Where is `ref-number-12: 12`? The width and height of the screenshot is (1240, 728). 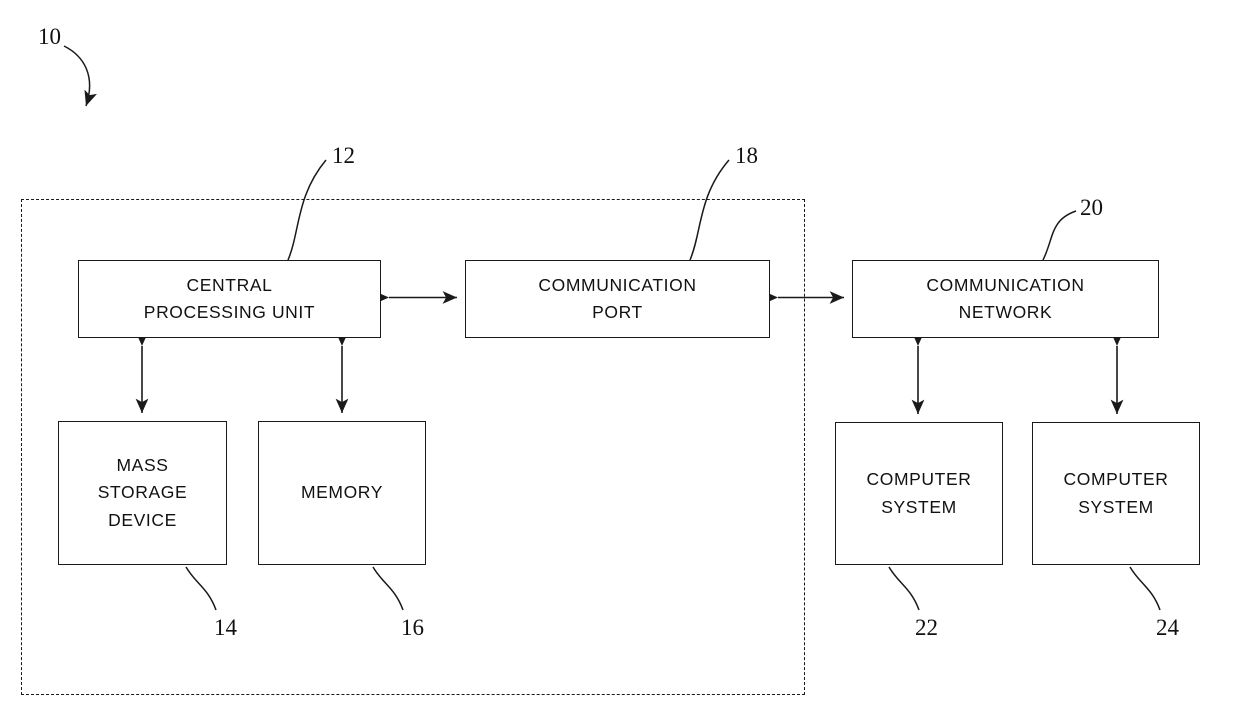
ref-number-12: 12 is located at coordinates (343, 155).